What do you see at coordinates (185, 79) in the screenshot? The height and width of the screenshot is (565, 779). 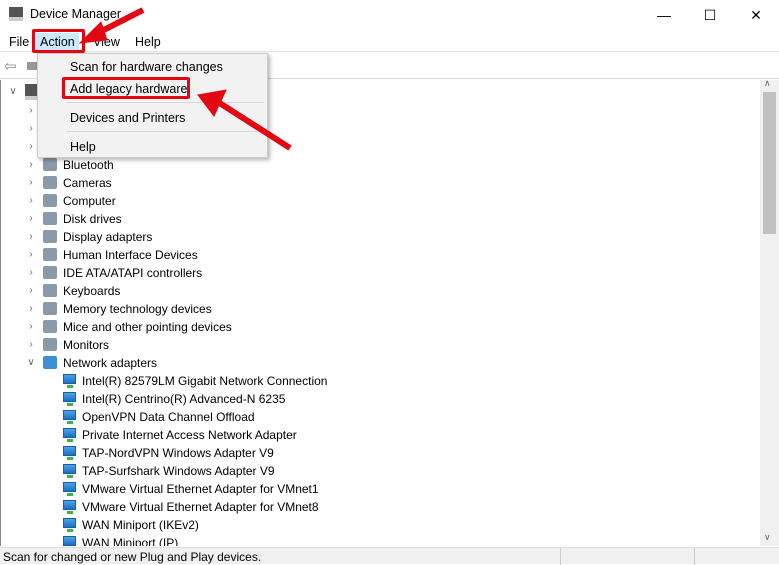 I see `annotation-arrows` at bounding box center [185, 79].